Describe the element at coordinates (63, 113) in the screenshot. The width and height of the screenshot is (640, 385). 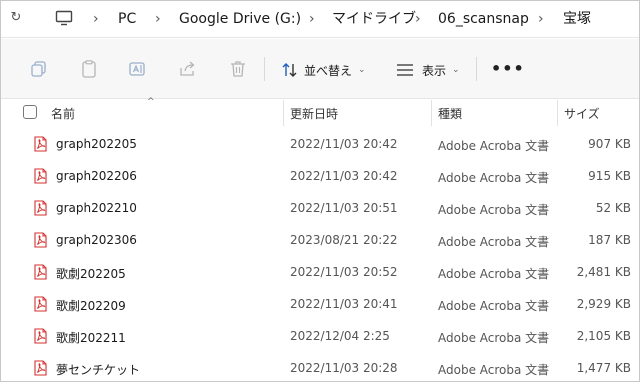
I see `column-header-name: 名前` at that location.